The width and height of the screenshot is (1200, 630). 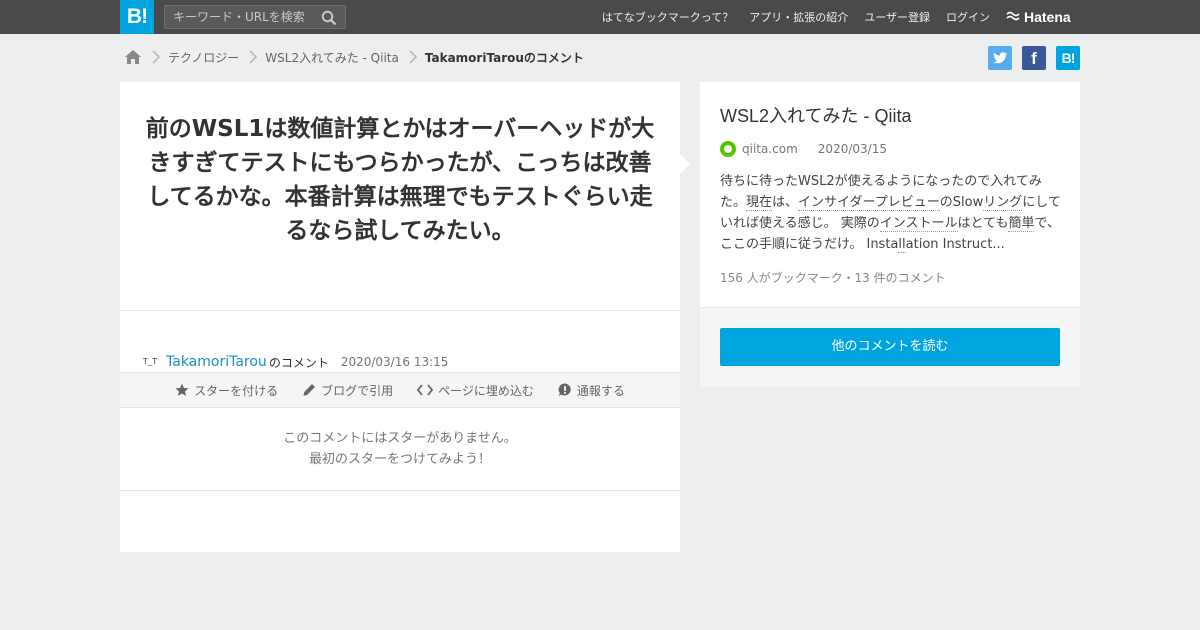 What do you see at coordinates (400, 449) in the screenshot?
I see `stars-empty-message: このコメントにはスターがありません。 最初のスターをつけてみよう！` at bounding box center [400, 449].